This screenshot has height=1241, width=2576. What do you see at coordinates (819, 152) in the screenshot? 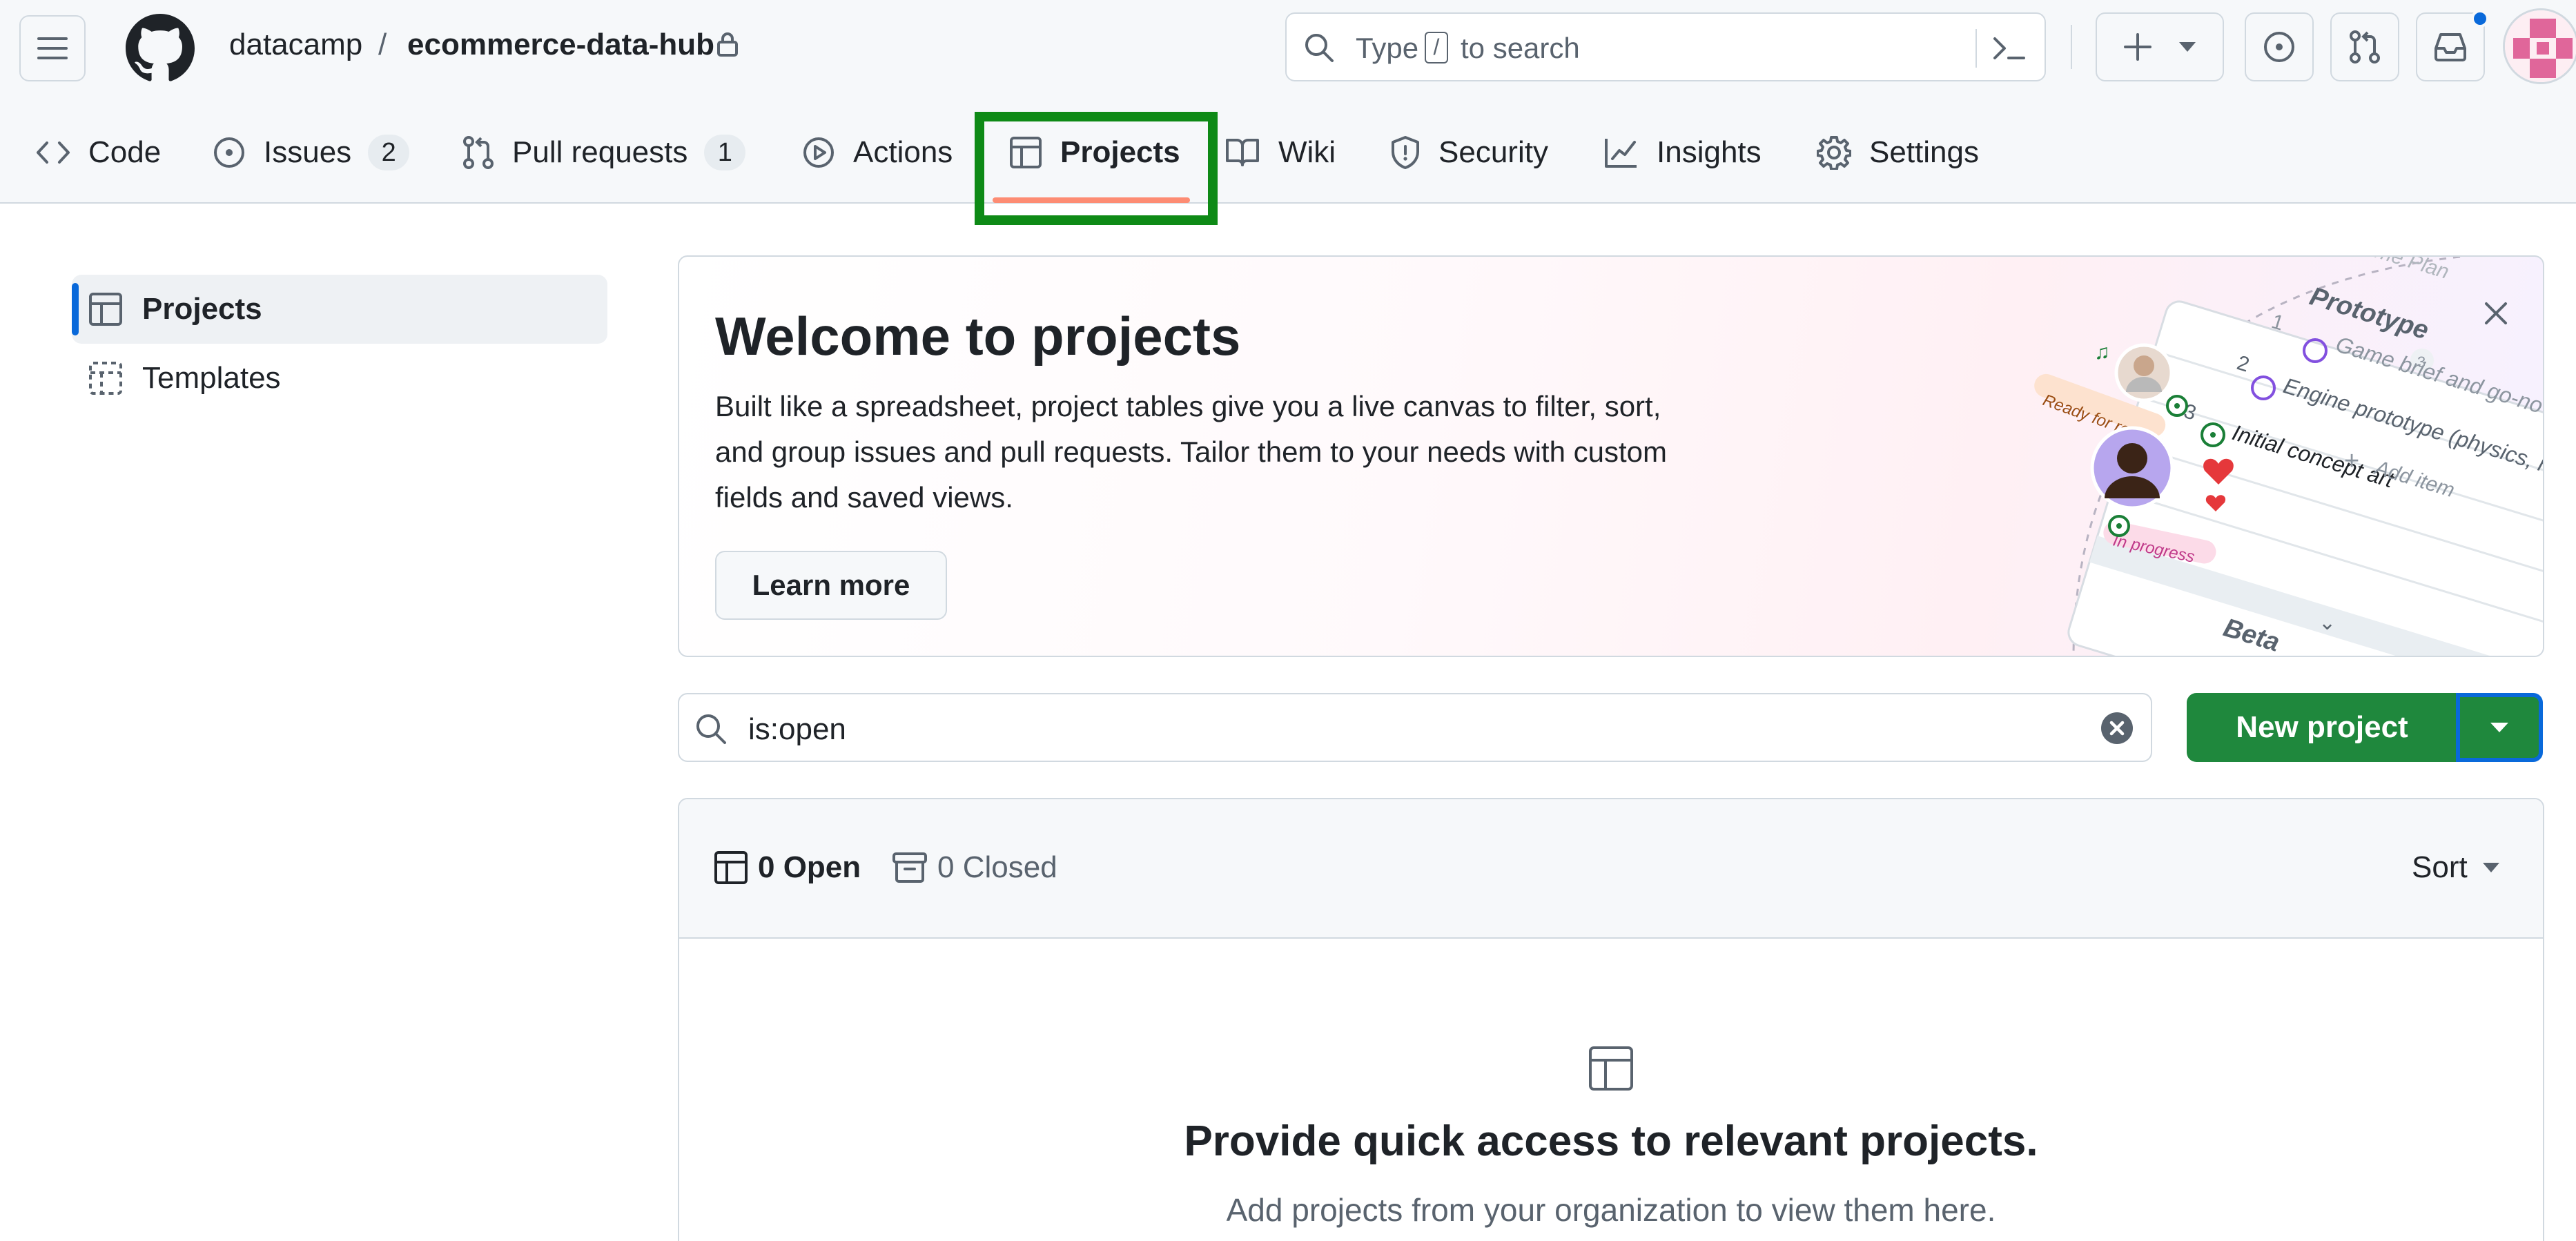
I see `play-icon` at bounding box center [819, 152].